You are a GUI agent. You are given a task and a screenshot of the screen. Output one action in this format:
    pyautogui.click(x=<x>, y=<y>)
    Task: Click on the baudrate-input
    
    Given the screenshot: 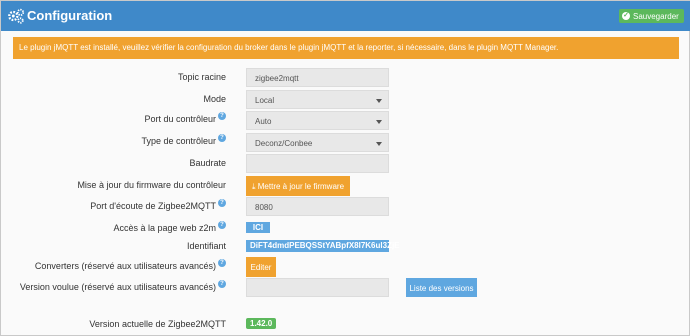 What is the action you would take?
    pyautogui.click(x=317, y=163)
    